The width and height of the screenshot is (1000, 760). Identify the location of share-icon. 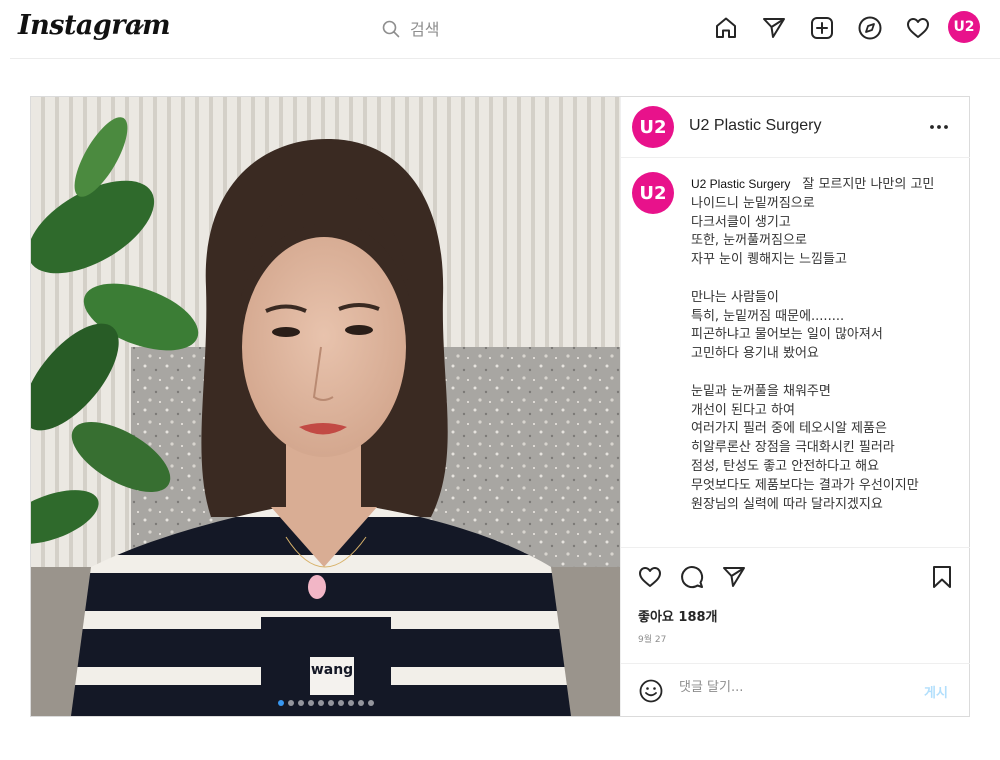
(734, 577).